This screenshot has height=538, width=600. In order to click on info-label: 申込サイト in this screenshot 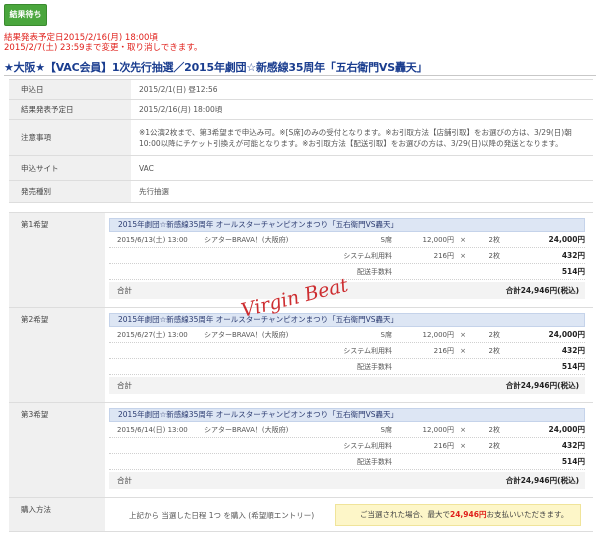, I will do `click(70, 168)`.